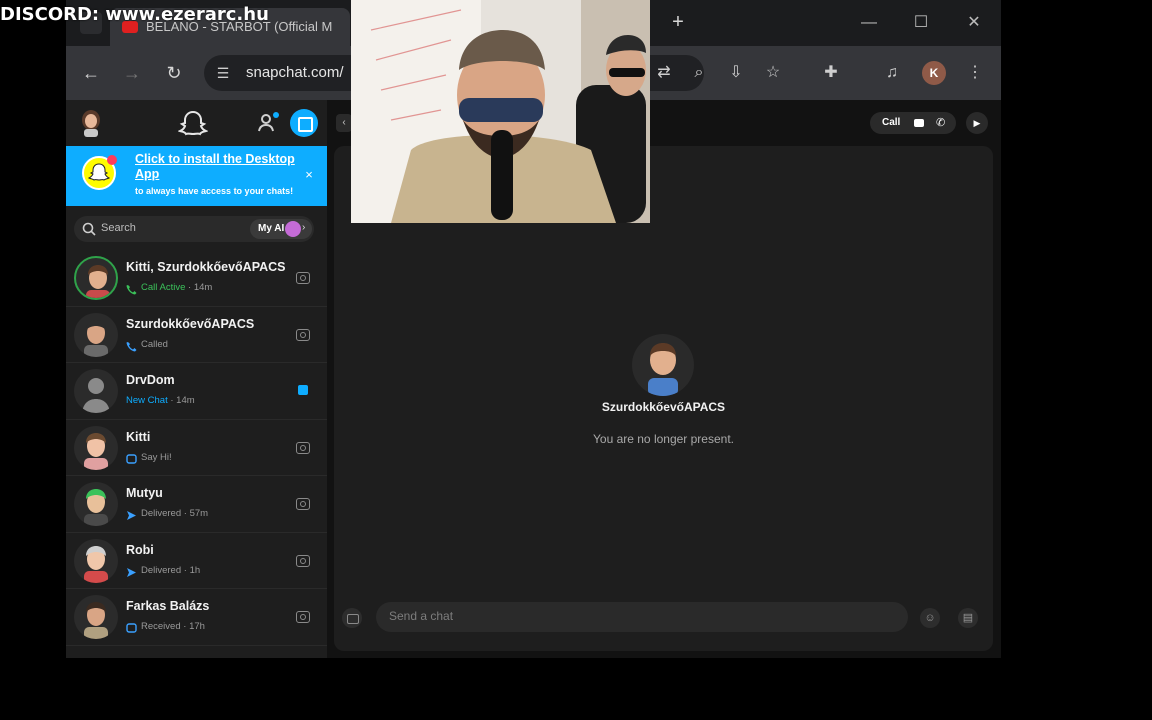  Describe the element at coordinates (271, 228) in the screenshot. I see `my-ai-label: My AI` at that location.